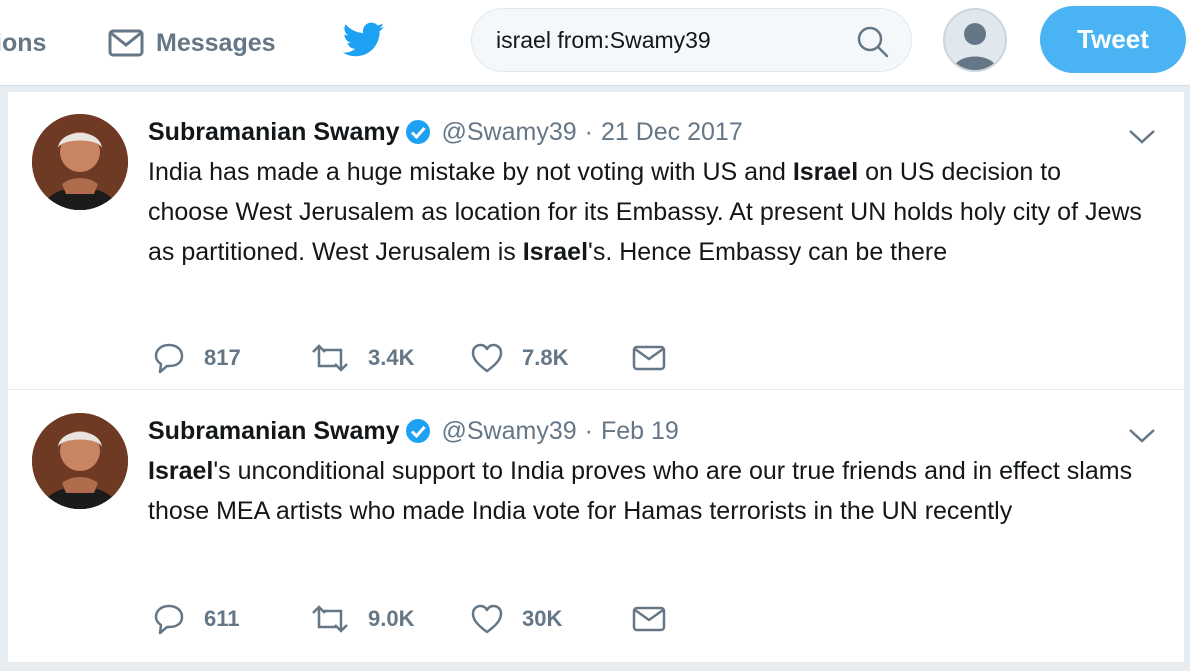 Image resolution: width=1190 pixels, height=671 pixels. What do you see at coordinates (975, 40) in the screenshot?
I see `profile-avatar` at bounding box center [975, 40].